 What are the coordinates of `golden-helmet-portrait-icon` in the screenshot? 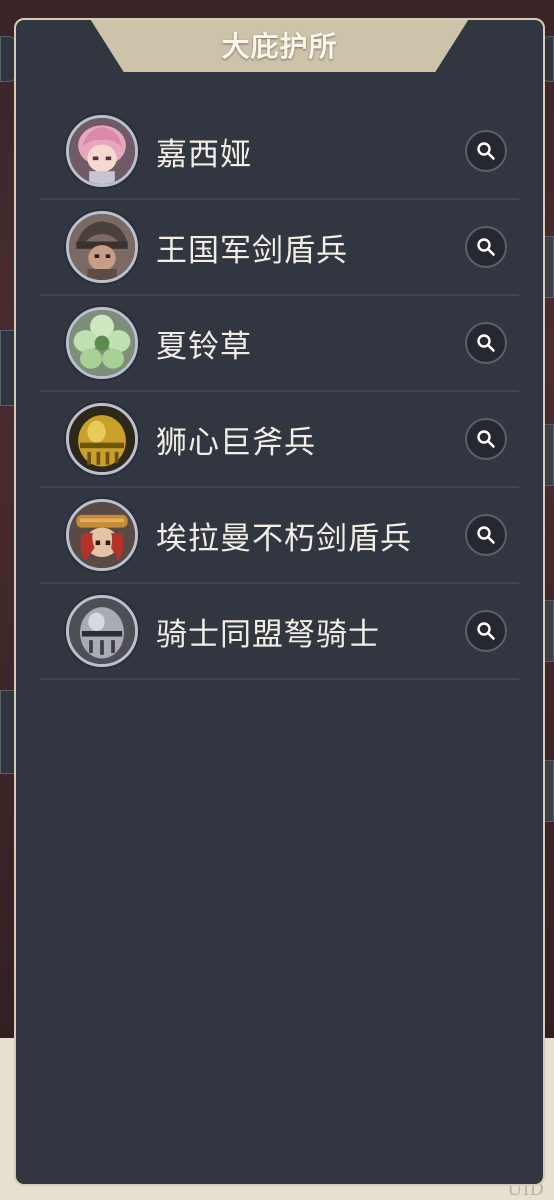 It's located at (102, 439).